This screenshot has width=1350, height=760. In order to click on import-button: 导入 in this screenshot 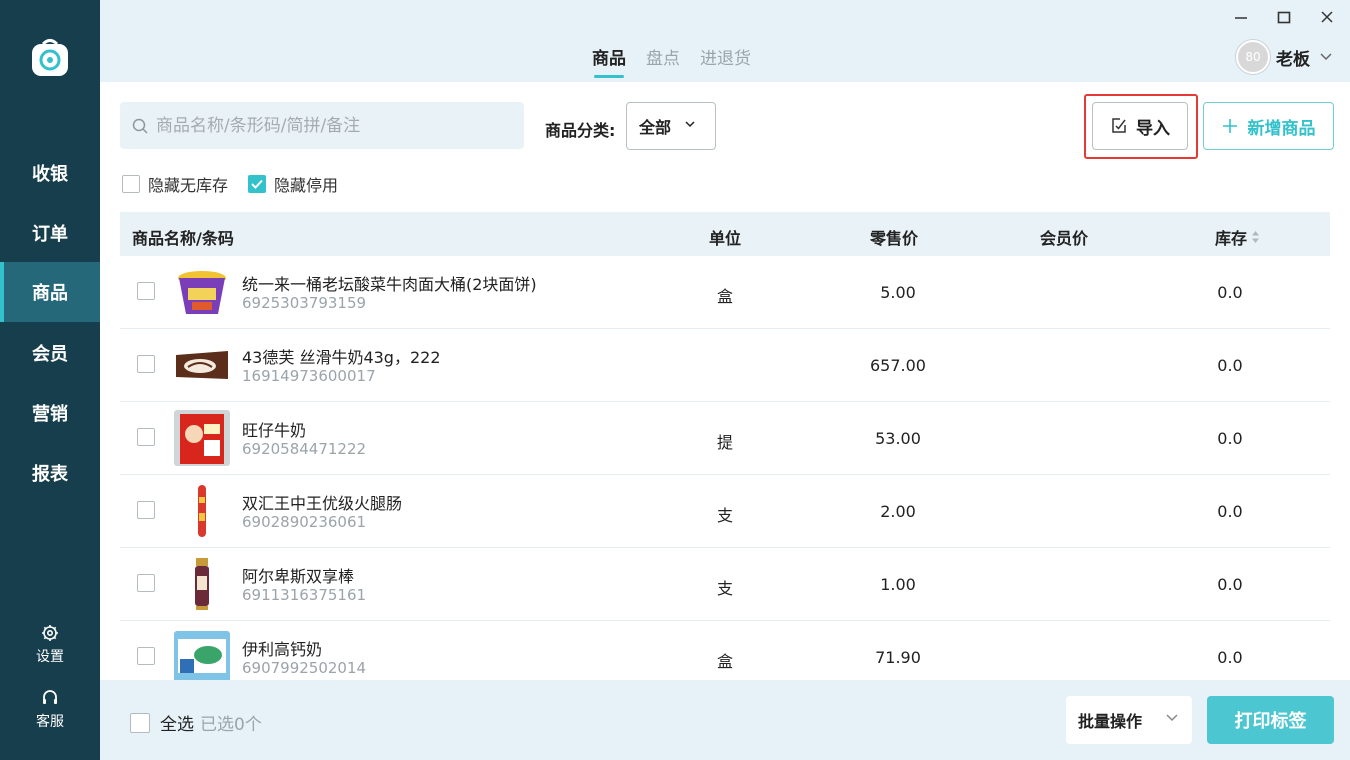, I will do `click(1140, 126)`.